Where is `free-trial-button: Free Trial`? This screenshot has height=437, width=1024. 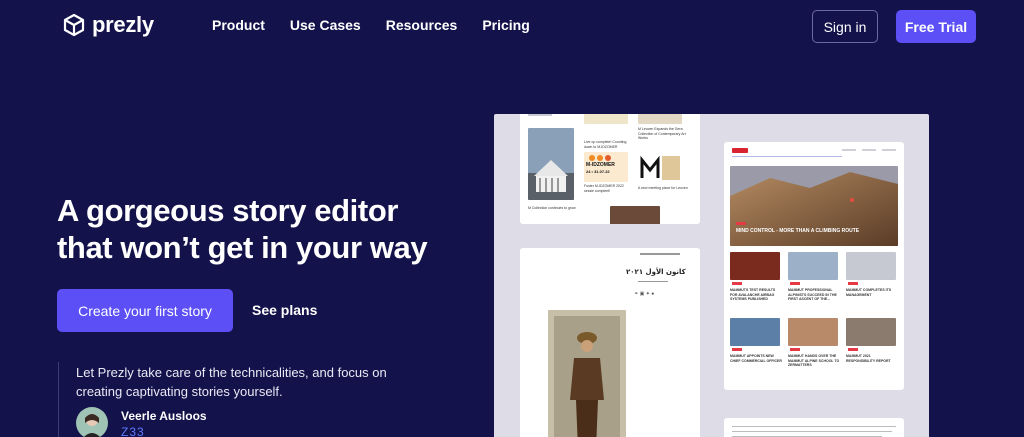 free-trial-button: Free Trial is located at coordinates (936, 26).